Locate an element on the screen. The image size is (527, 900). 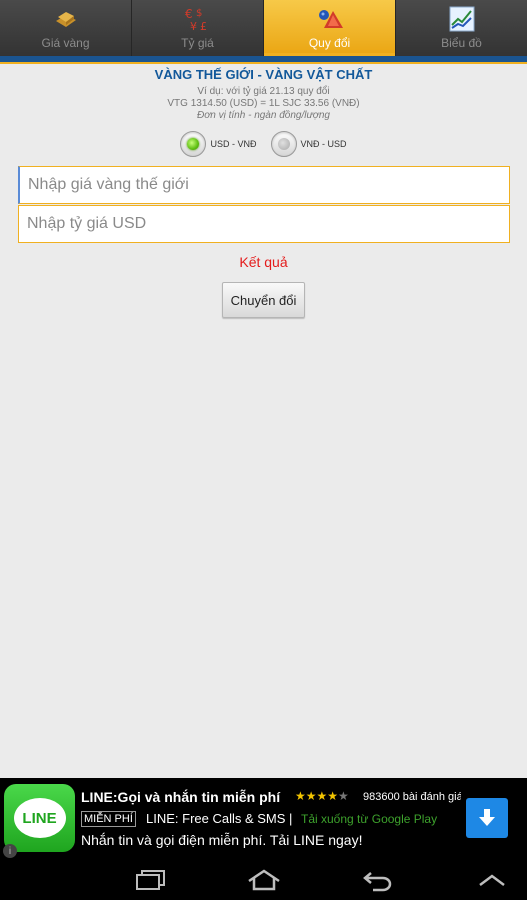
download-arrow-icon is located at coordinates (487, 817).